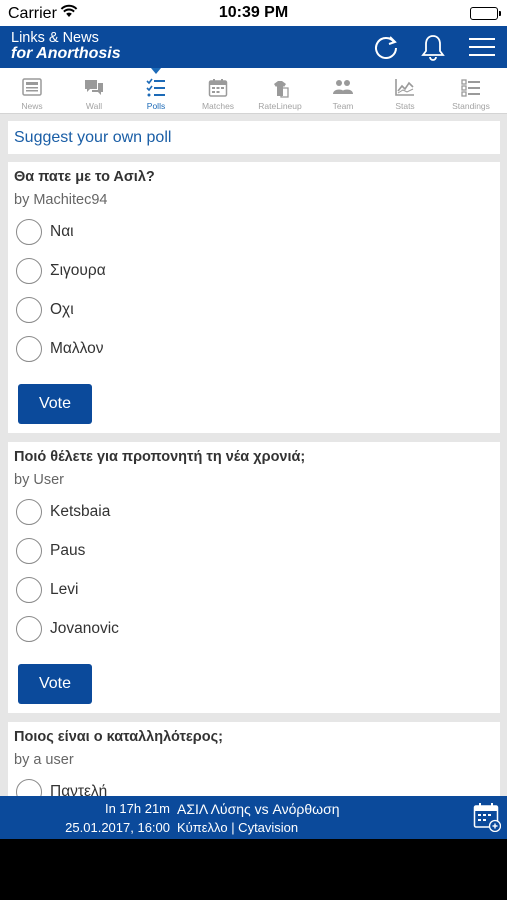 The image size is (507, 900). I want to click on stats-icon, so click(404, 87).